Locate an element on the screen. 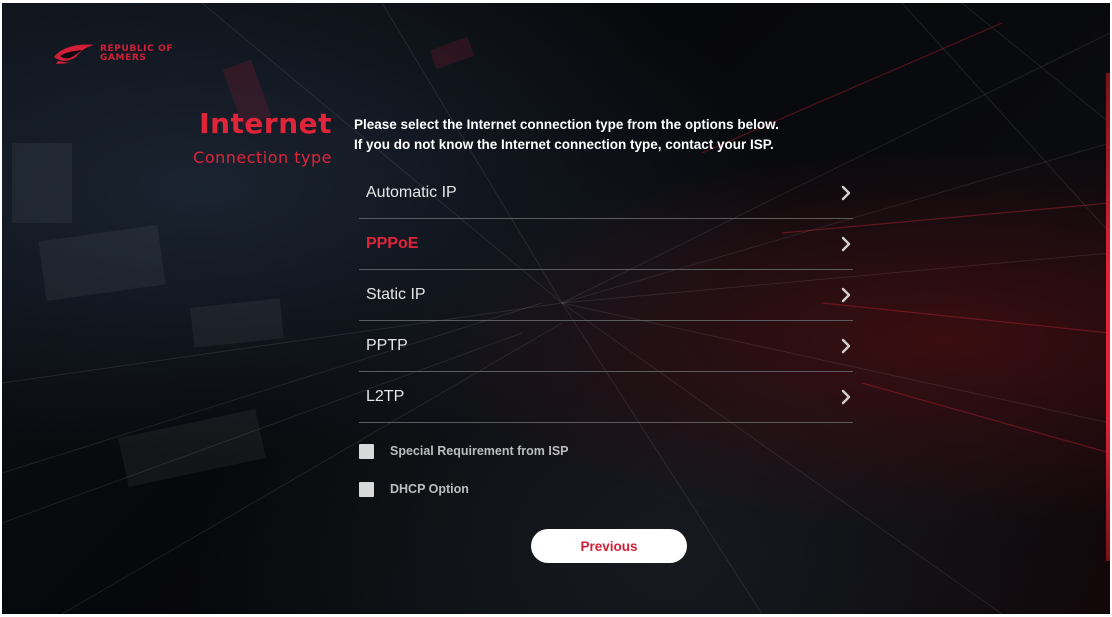 The image size is (1112, 617). previous-button: Previous is located at coordinates (609, 546).